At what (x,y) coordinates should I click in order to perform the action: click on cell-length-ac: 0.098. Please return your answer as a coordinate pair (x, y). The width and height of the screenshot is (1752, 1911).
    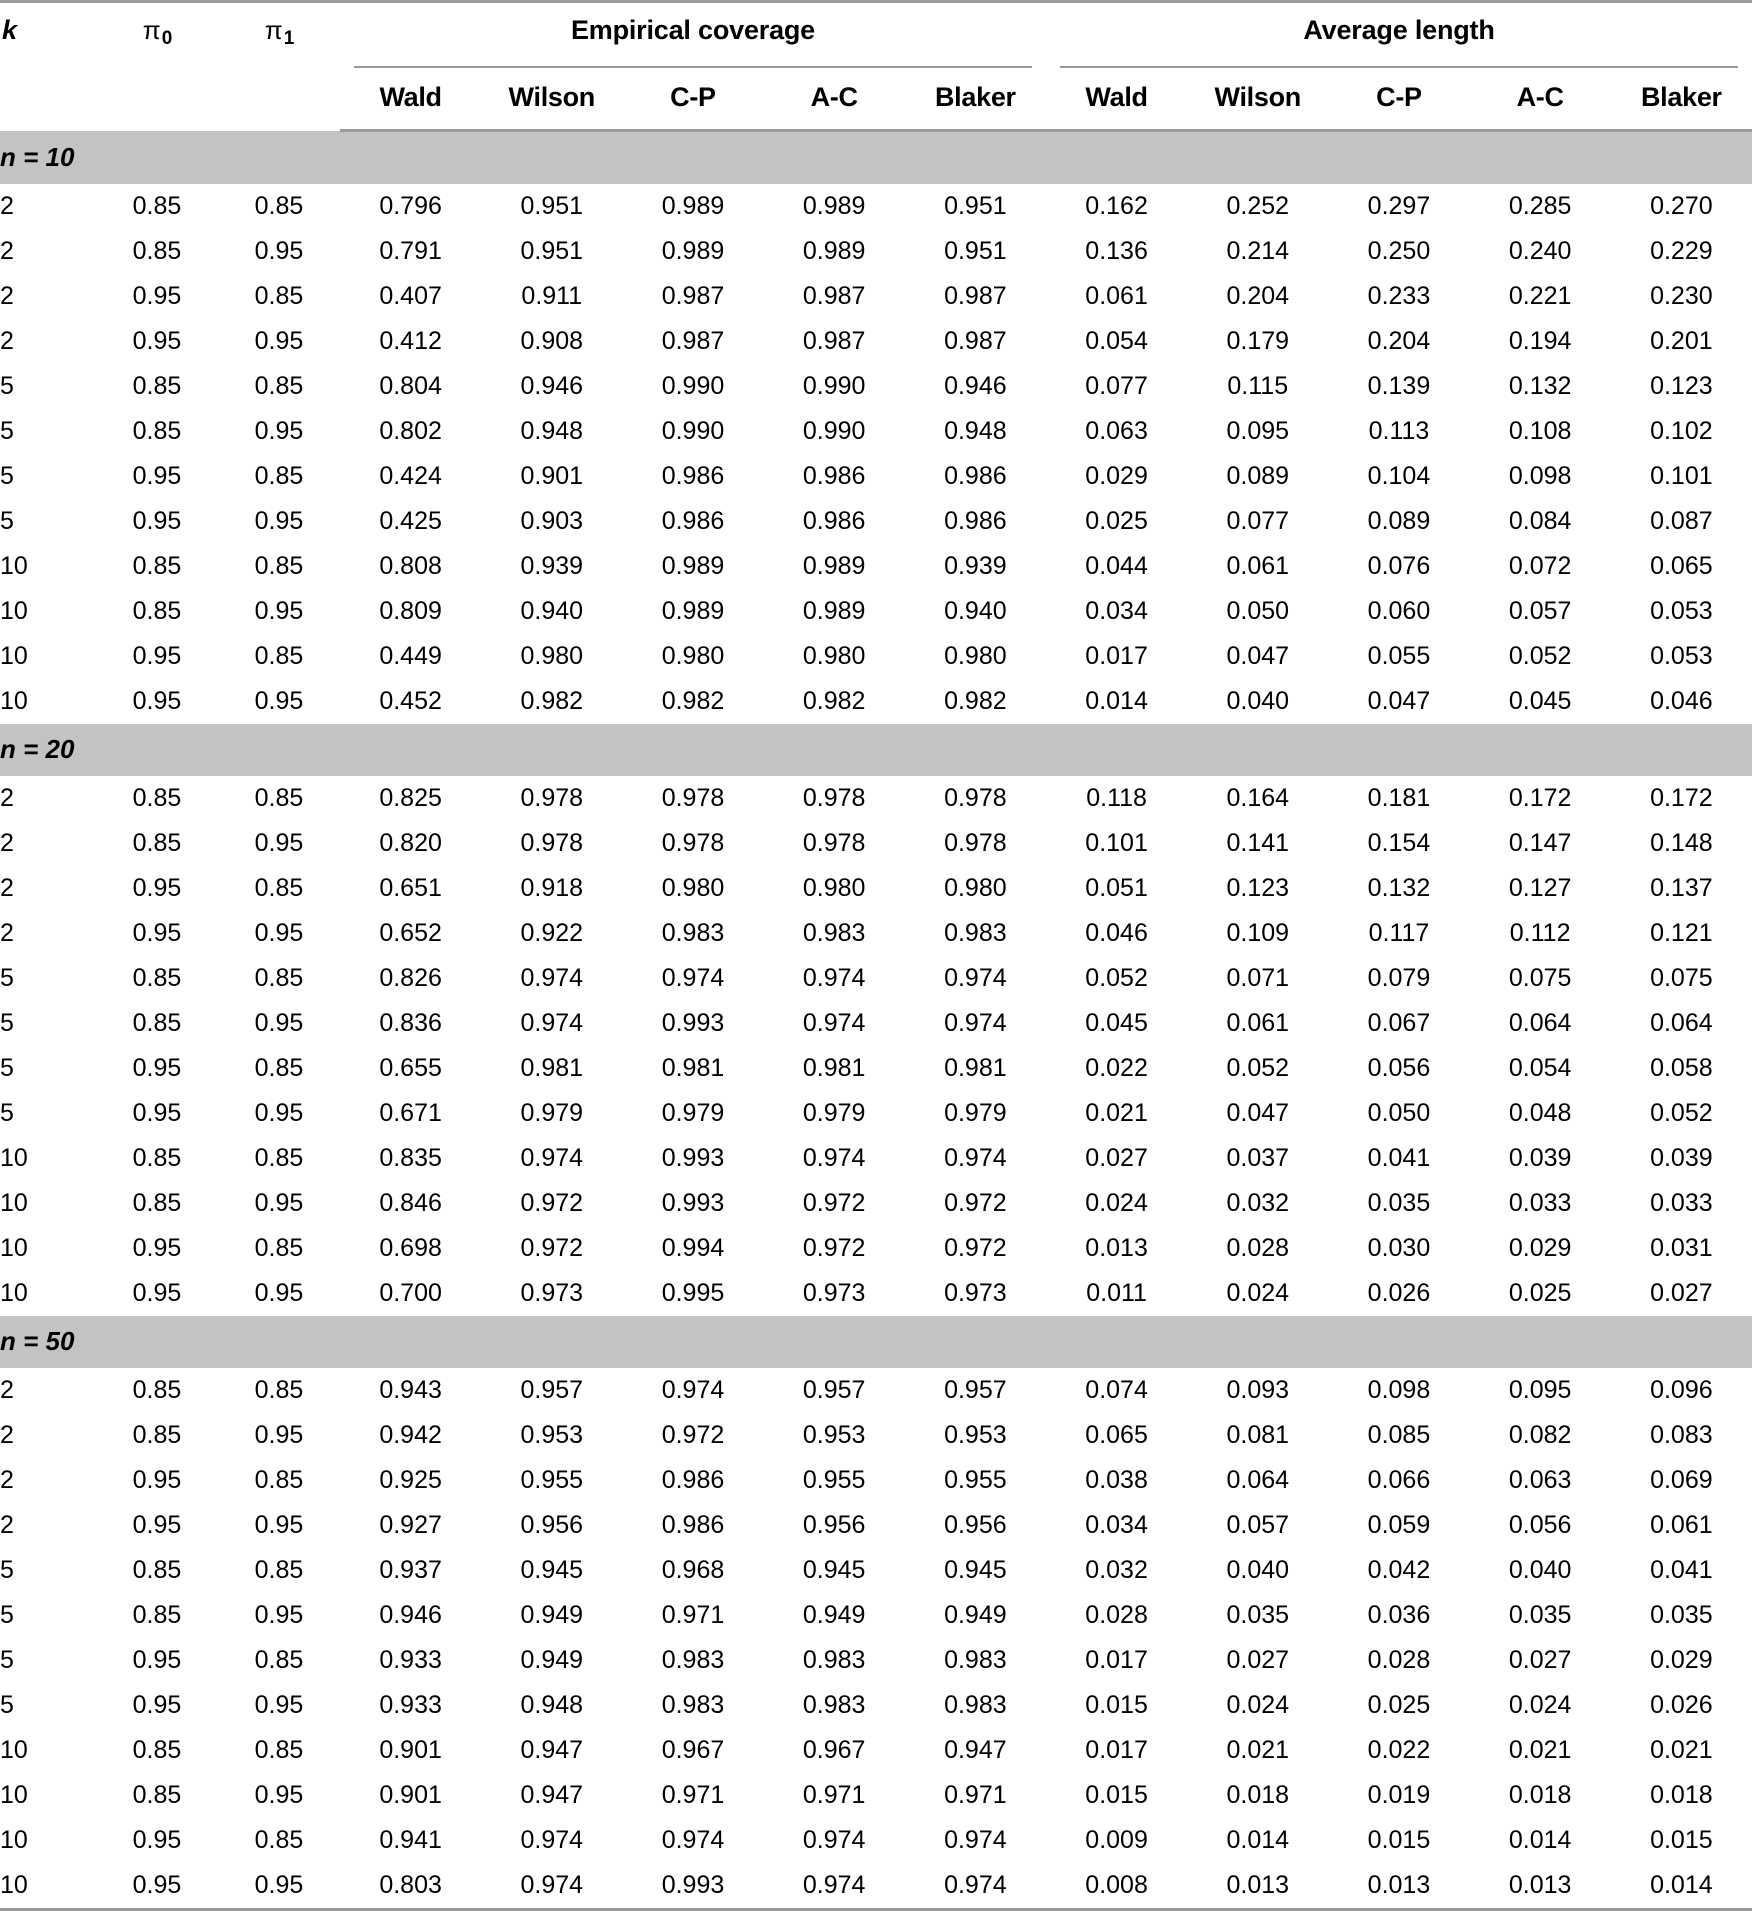
    Looking at the image, I should click on (1540, 476).